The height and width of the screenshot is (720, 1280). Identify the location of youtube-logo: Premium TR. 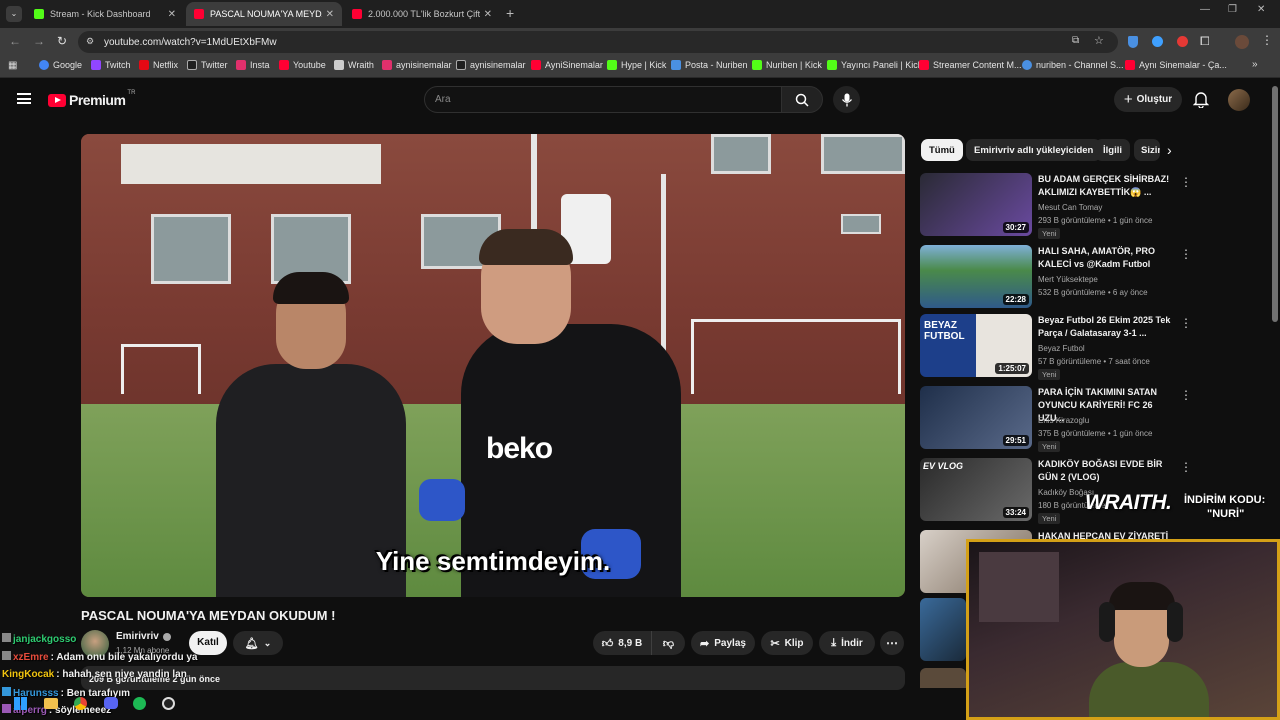
(91, 99).